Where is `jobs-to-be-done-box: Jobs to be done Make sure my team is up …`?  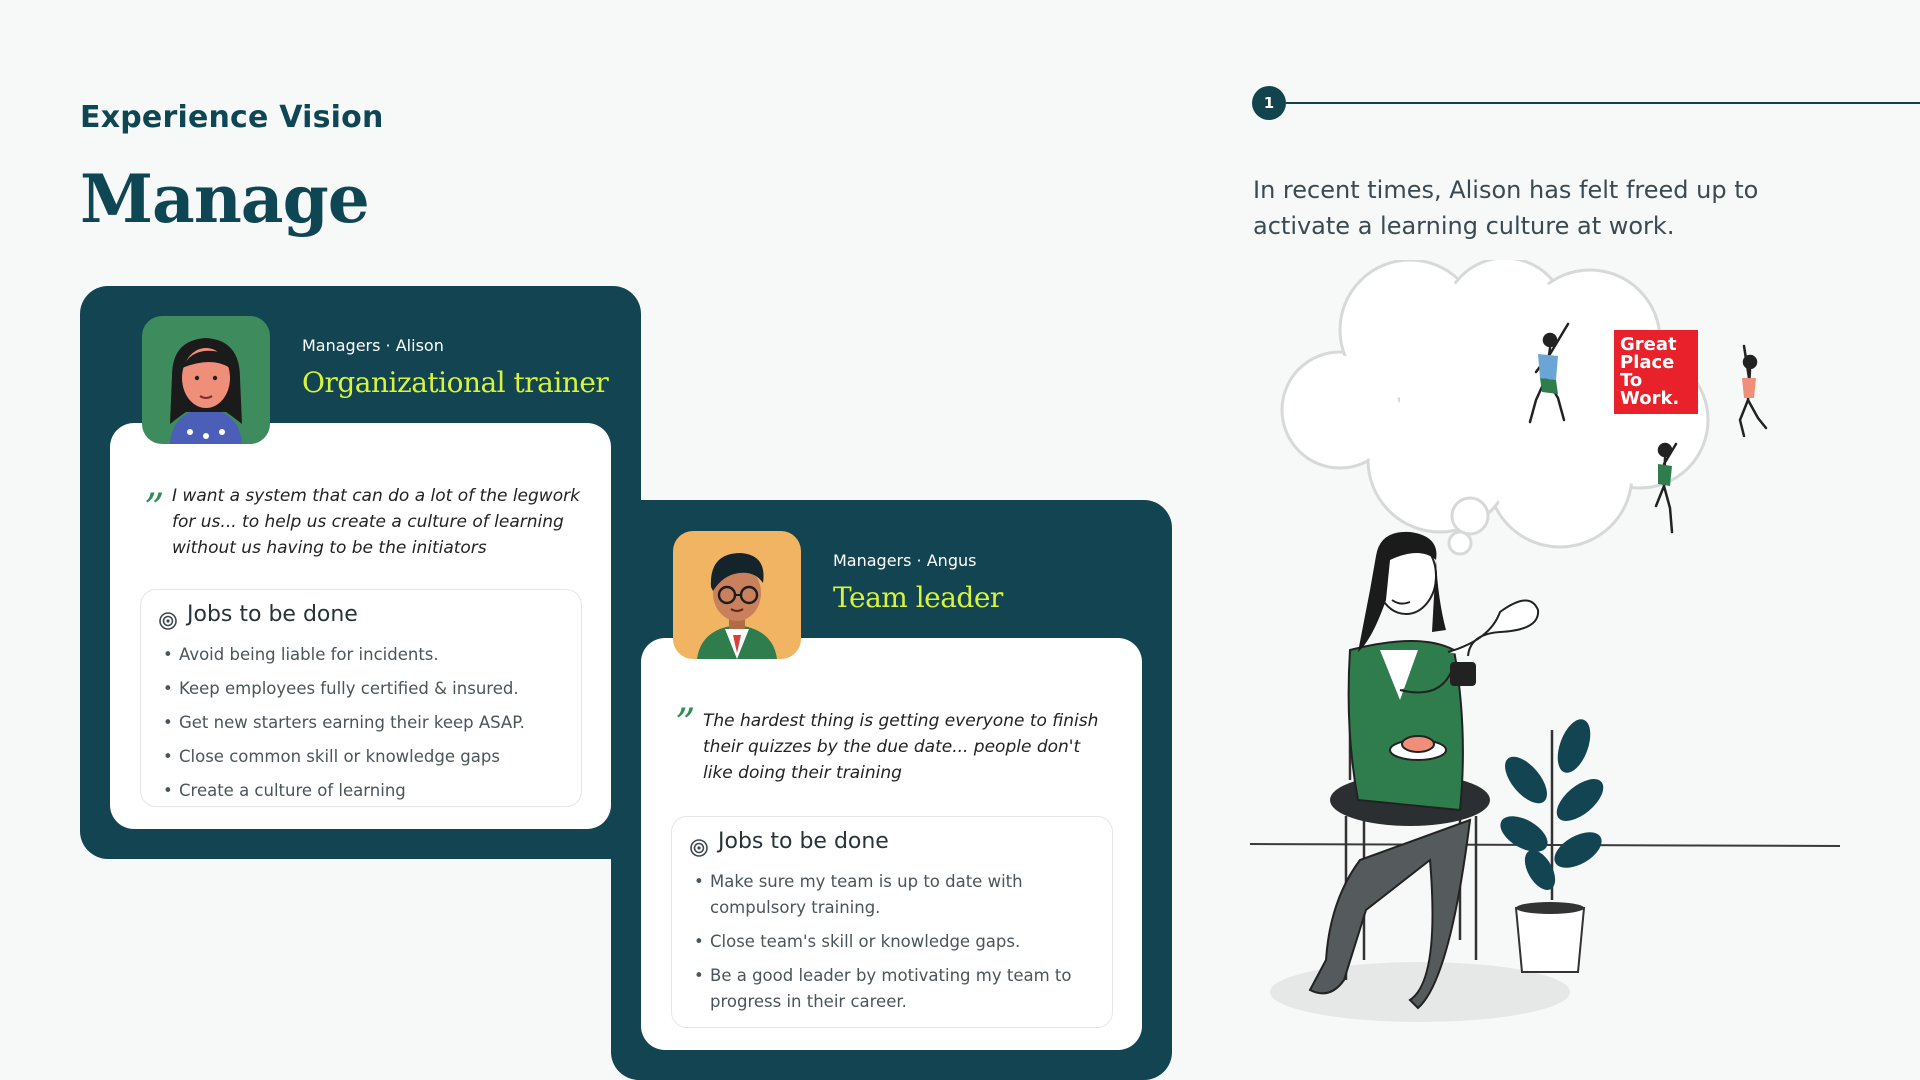 jobs-to-be-done-box: Jobs to be done Make sure my team is up … is located at coordinates (892, 922).